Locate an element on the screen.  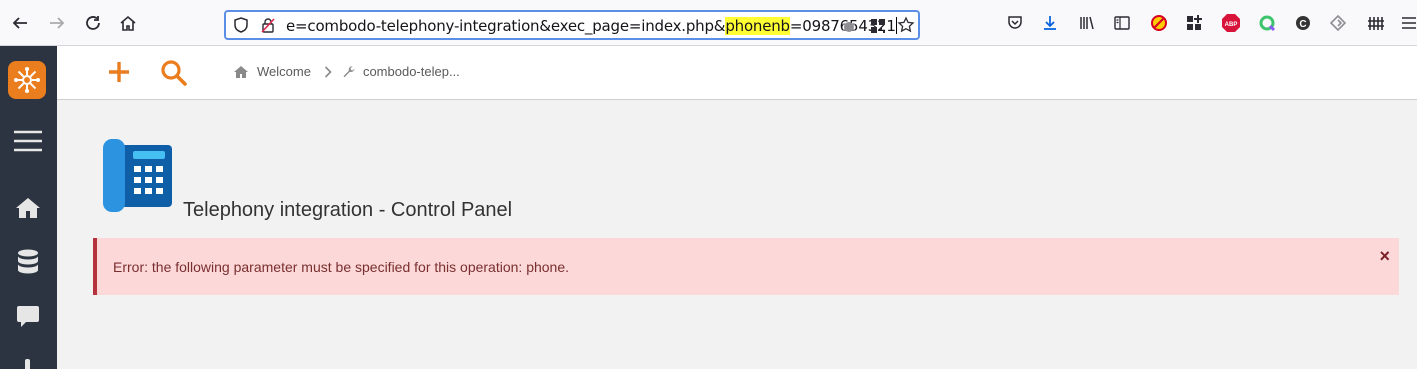
breadcrumb-welcome: Welcome is located at coordinates (284, 71).